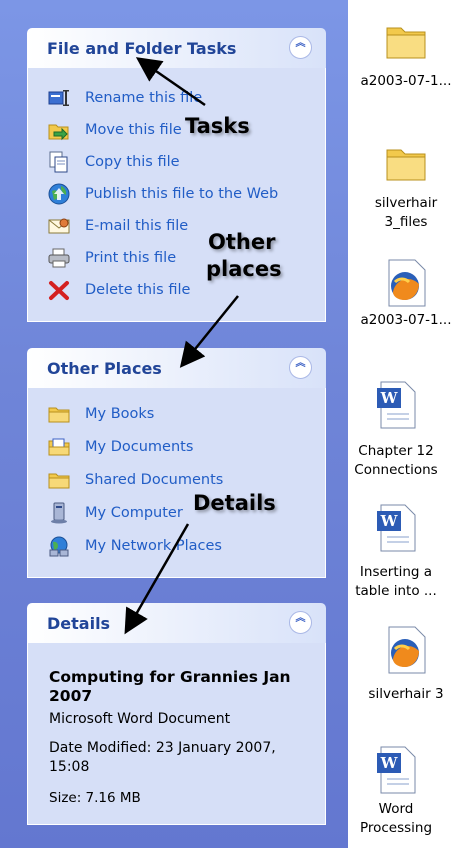  What do you see at coordinates (396, 809) in the screenshot?
I see `file-label: Word` at bounding box center [396, 809].